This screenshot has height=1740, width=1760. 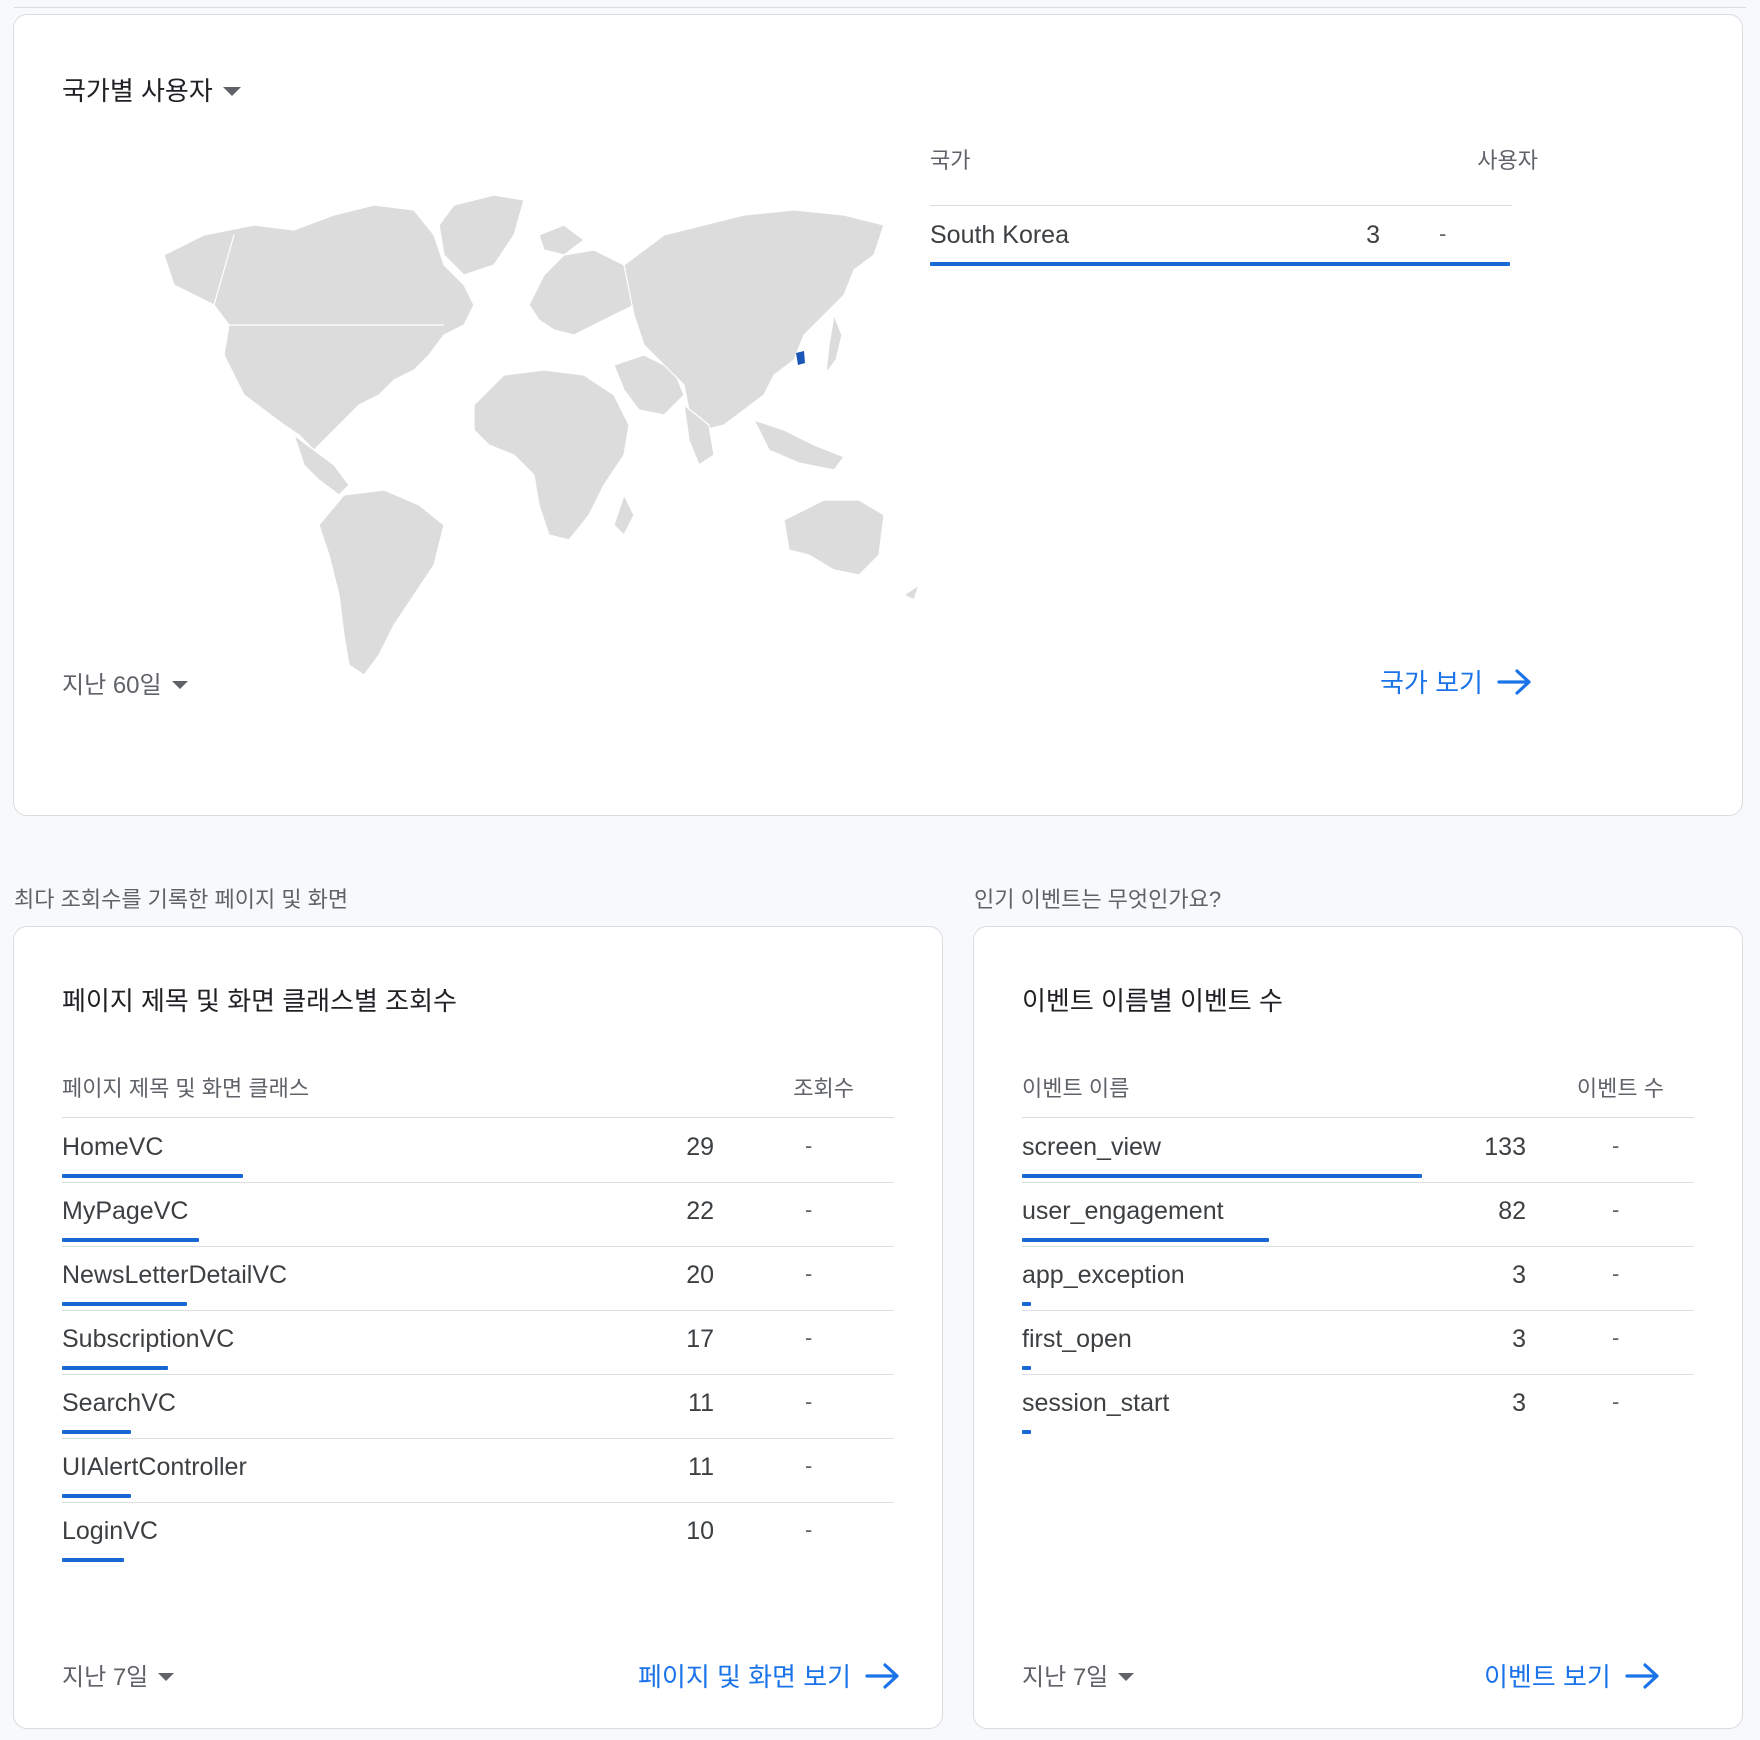 I want to click on country-card-title-dropdown: 국가별 사용자, so click(x=151, y=89).